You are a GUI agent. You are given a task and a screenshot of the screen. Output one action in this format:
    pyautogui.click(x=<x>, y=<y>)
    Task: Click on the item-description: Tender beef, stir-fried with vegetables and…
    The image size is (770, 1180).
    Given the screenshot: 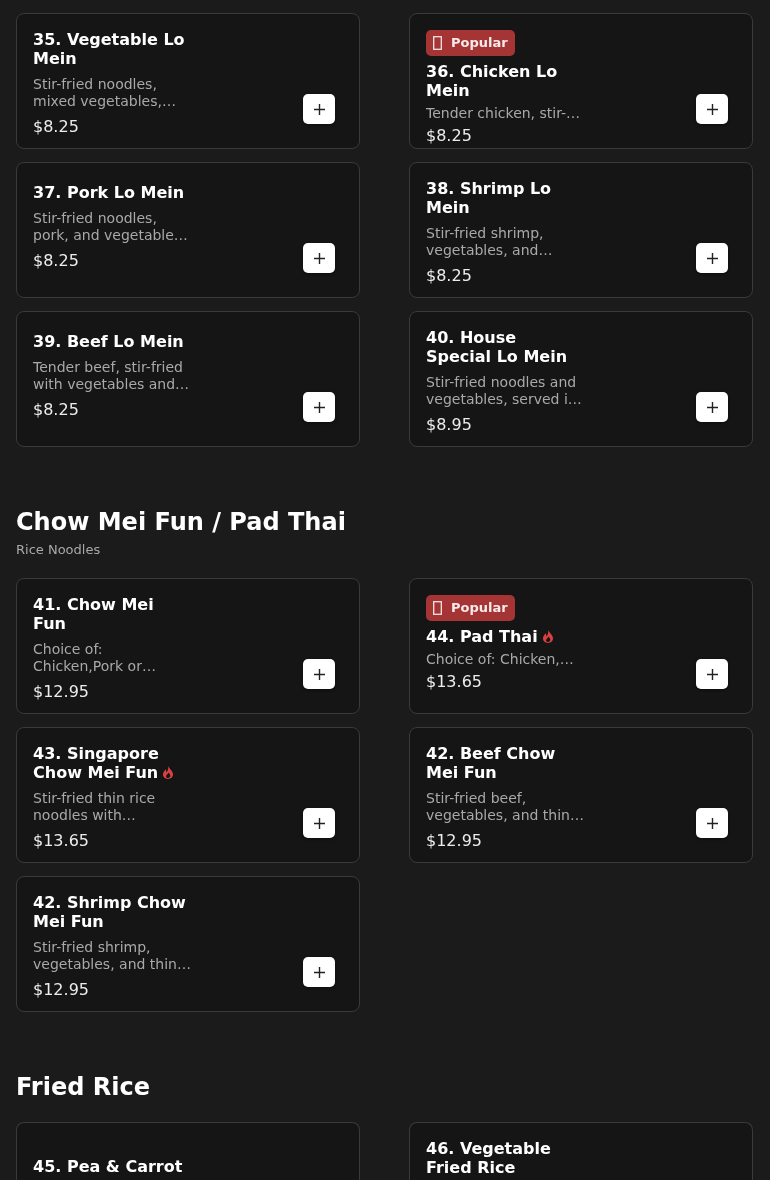 What is the action you would take?
    pyautogui.click(x=112, y=376)
    